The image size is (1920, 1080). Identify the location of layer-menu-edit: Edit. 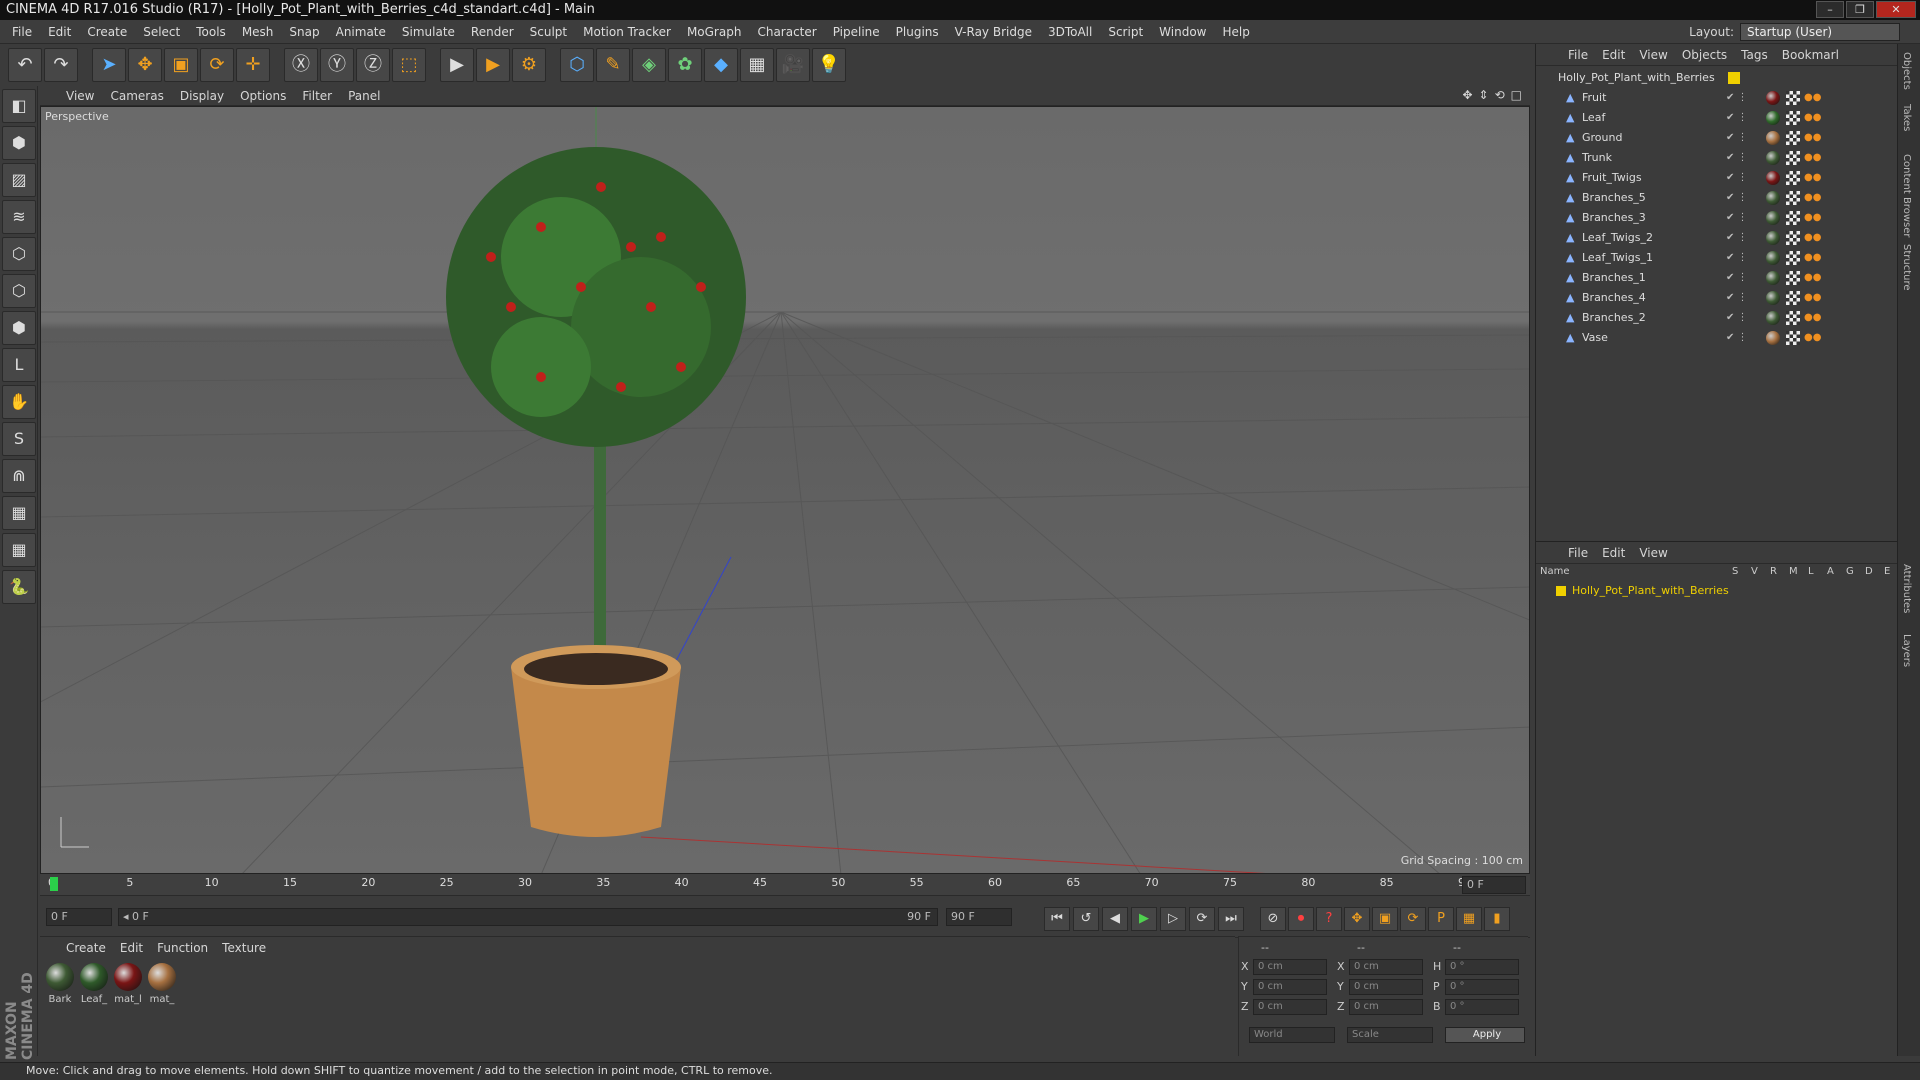
(1613, 553).